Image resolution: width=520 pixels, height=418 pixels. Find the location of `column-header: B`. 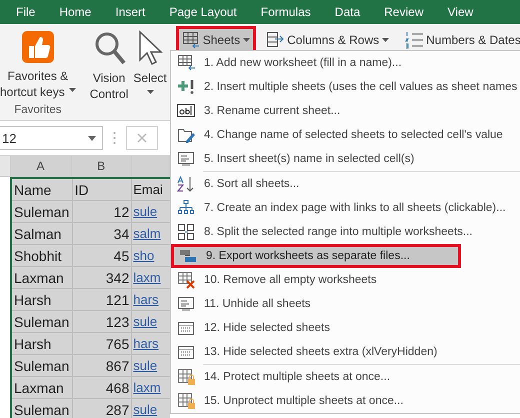

column-header: B is located at coordinates (102, 166).